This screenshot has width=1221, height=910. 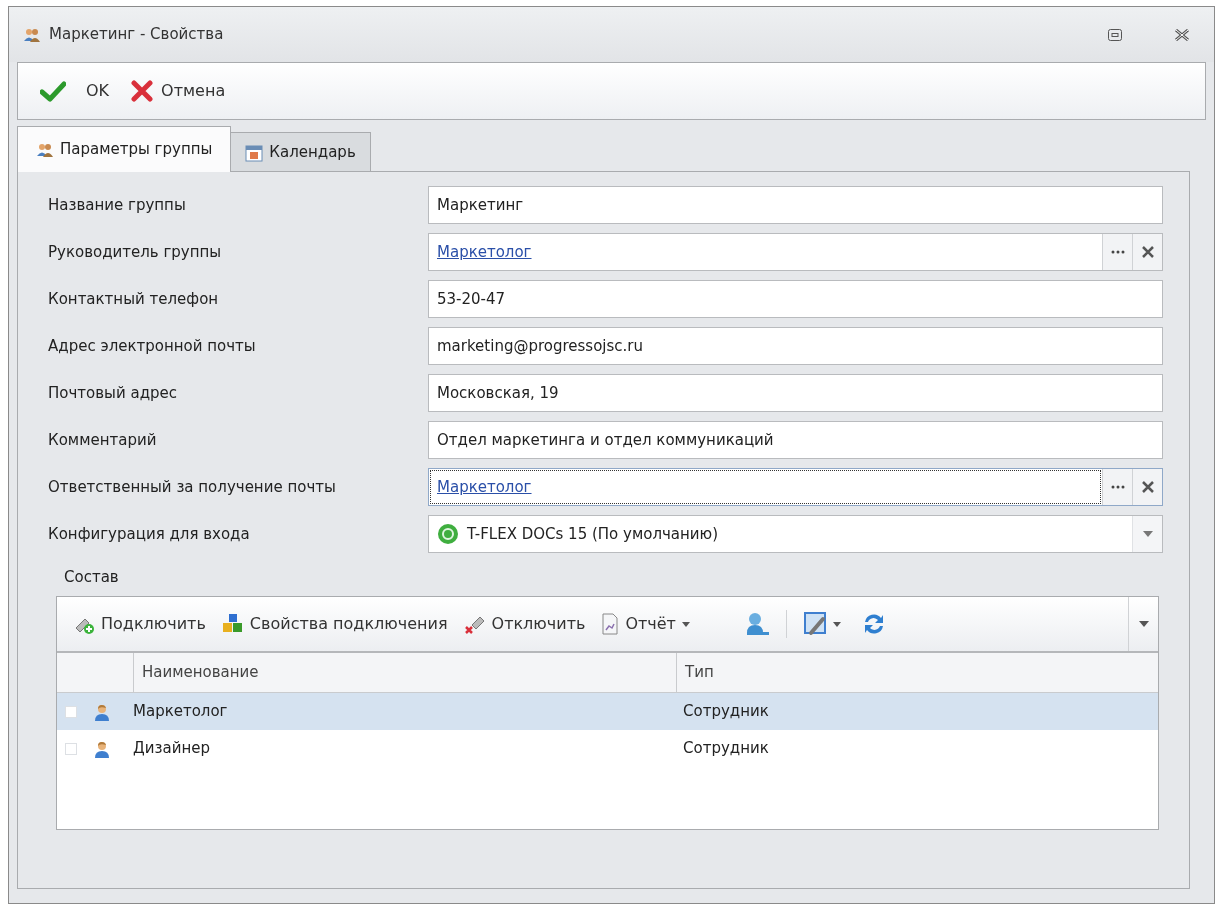 What do you see at coordinates (180, 712) in the screenshot?
I see `table-cell-text: Маркетолог` at bounding box center [180, 712].